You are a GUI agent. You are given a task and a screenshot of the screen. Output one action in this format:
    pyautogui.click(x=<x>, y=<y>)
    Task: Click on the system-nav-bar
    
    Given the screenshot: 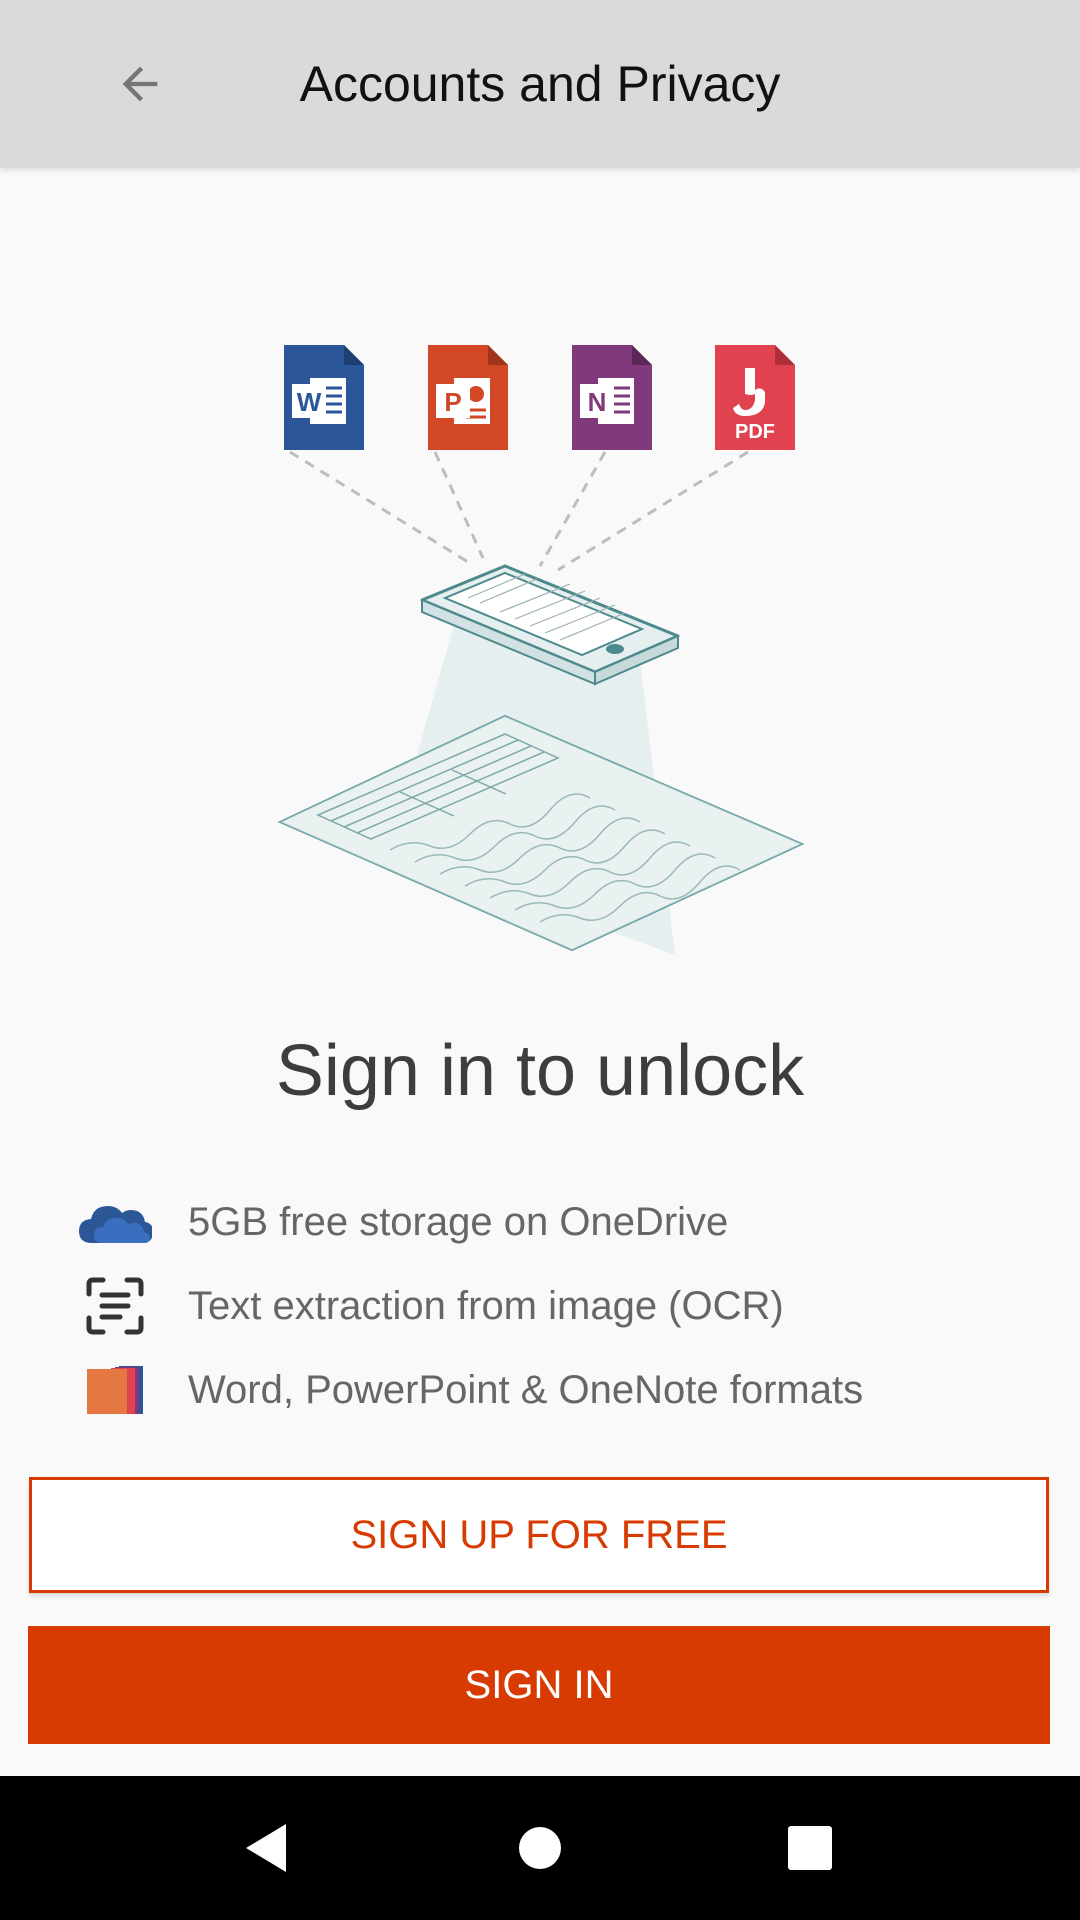 What is the action you would take?
    pyautogui.click(x=540, y=1848)
    